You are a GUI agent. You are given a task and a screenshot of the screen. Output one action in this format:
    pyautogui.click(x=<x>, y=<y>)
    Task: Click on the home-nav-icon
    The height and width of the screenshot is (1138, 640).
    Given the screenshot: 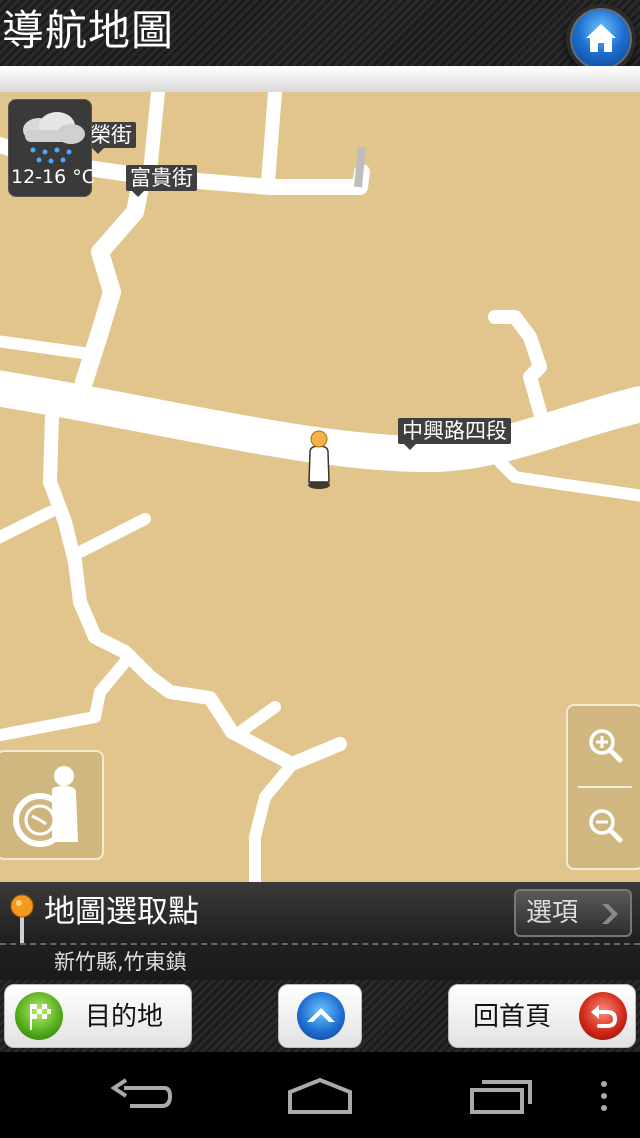 What is the action you would take?
    pyautogui.click(x=320, y=1096)
    